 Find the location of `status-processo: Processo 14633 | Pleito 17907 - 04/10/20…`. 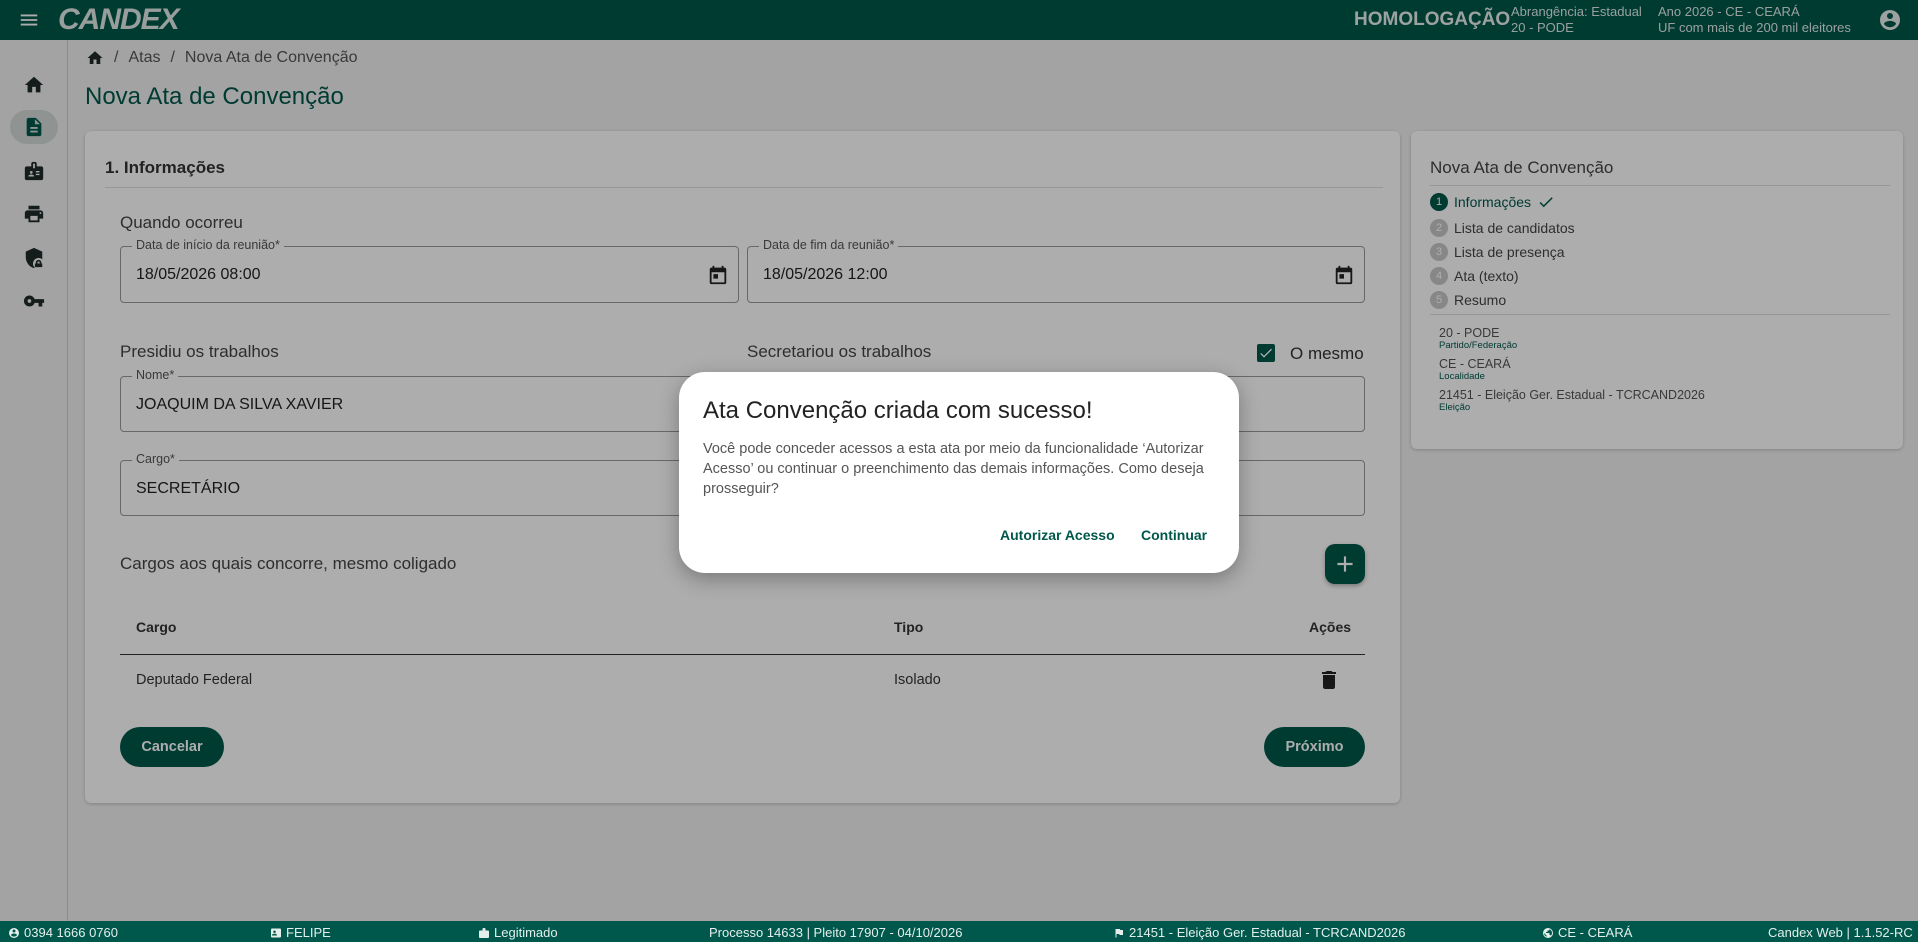

status-processo: Processo 14633 | Pleito 17907 - 04/10/20… is located at coordinates (835, 932).